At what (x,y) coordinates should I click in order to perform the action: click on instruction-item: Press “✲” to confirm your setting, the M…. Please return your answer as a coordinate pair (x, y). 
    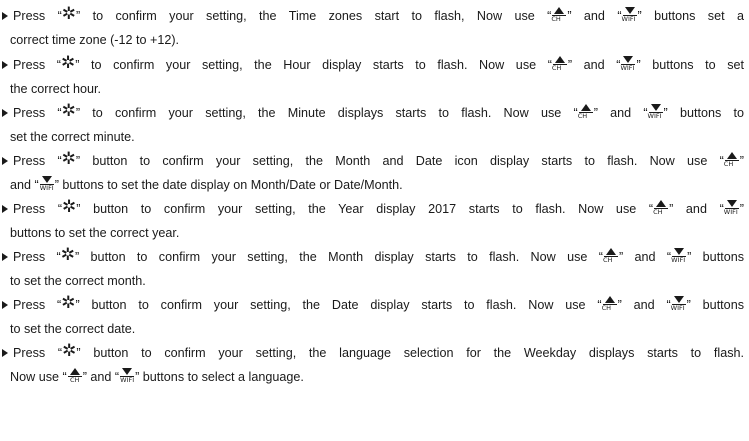
    Looking at the image, I should click on (373, 125).